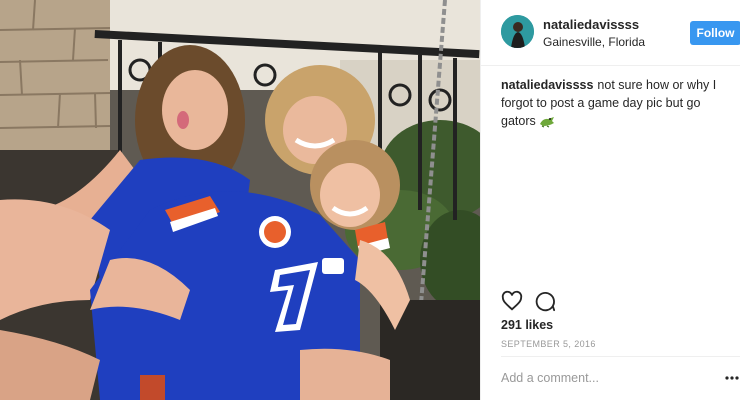 The image size is (740, 400). What do you see at coordinates (548, 344) in the screenshot?
I see `post-date: SEPTEMBER 5, 2016` at bounding box center [548, 344].